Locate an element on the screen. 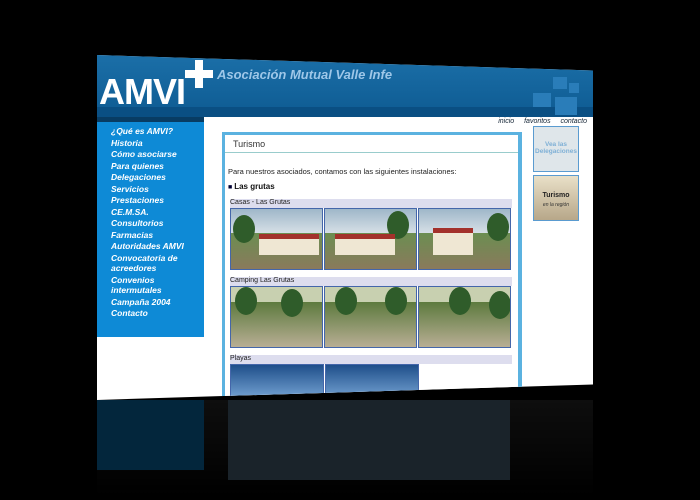 Image resolution: width=700 pixels, height=500 pixels. divider is located at coordinates (371, 152).